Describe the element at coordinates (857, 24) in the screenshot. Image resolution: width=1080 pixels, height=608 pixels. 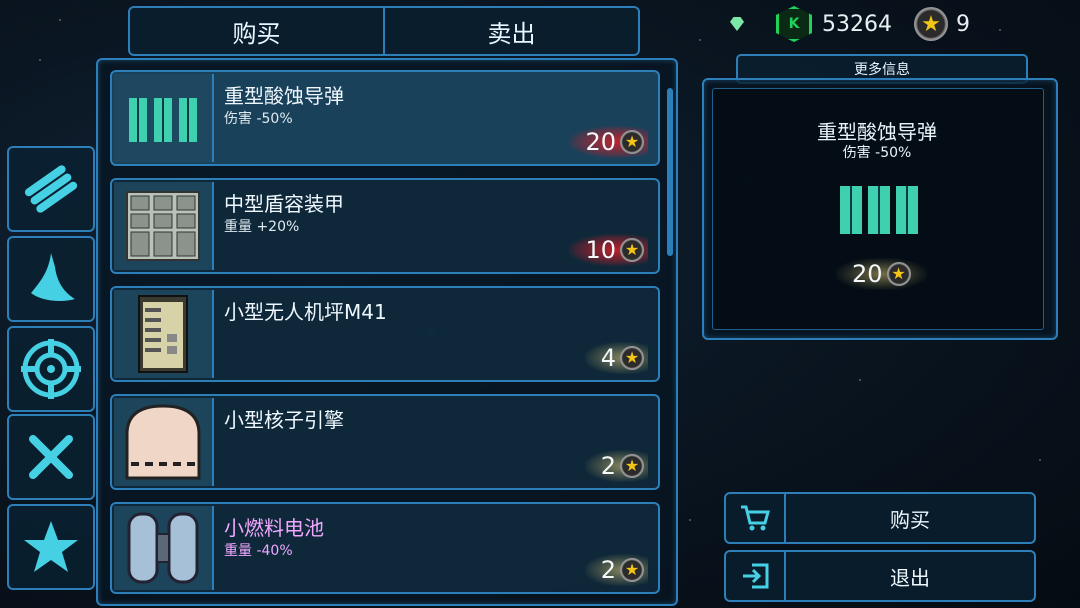
I see `credits-amount: 53264` at that location.